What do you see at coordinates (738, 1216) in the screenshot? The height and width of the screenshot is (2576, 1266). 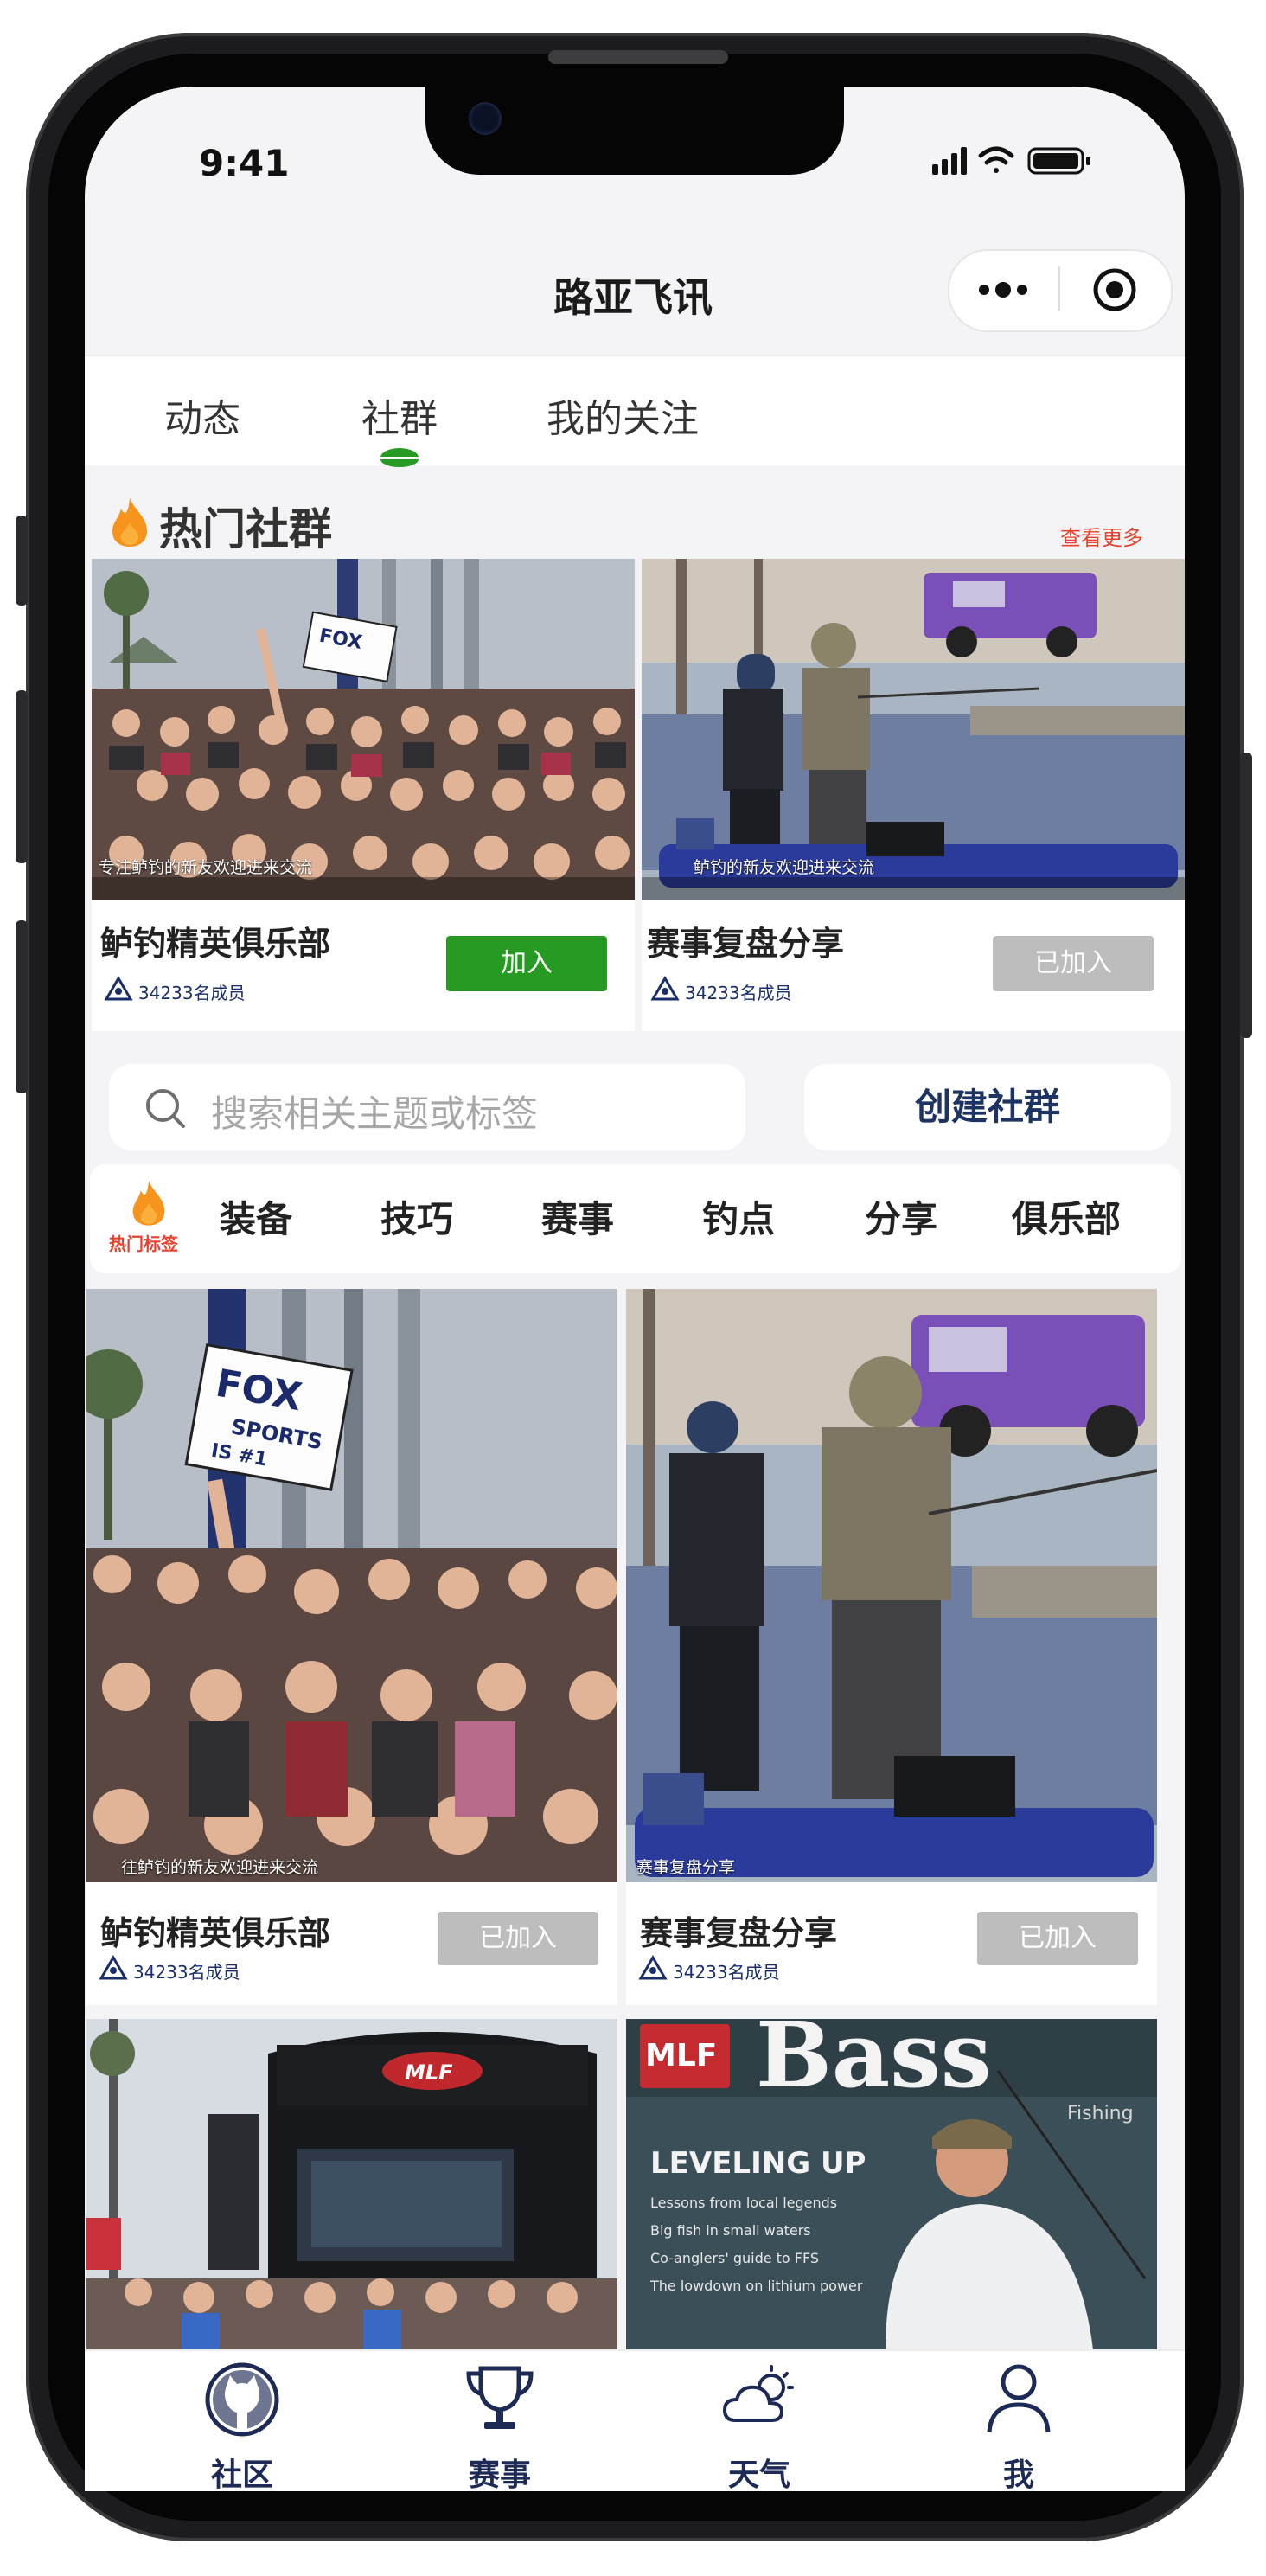 I see `tag-spots: 钓点` at bounding box center [738, 1216].